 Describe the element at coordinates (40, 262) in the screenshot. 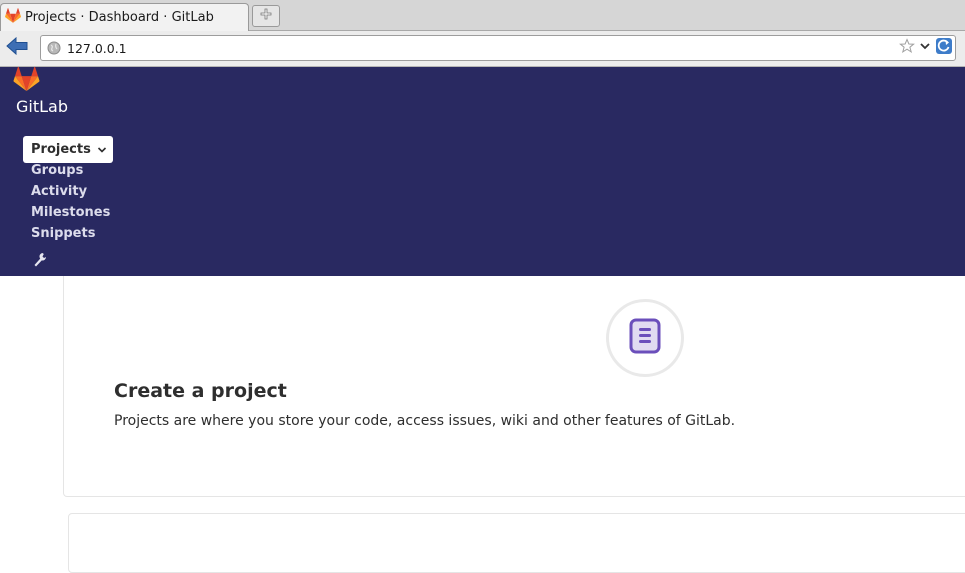

I see `wrench-icon` at that location.